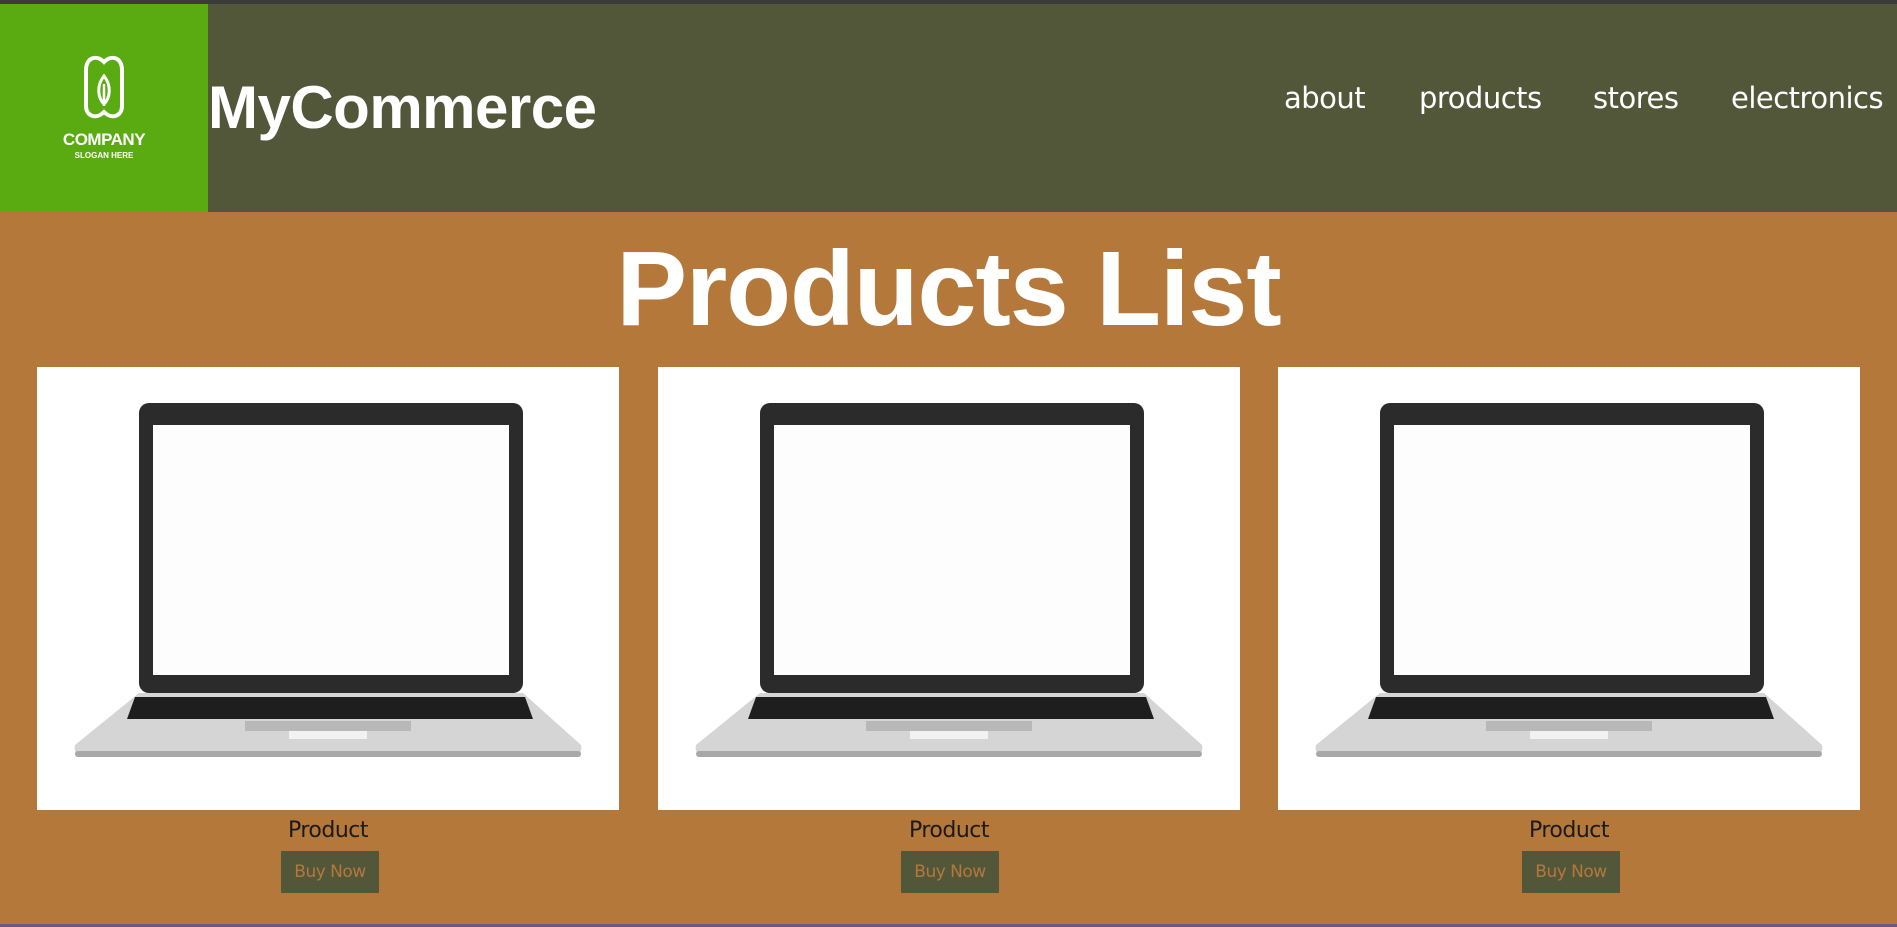  I want to click on company-logo: COMPANY SLOGAN HERE, so click(104, 108).